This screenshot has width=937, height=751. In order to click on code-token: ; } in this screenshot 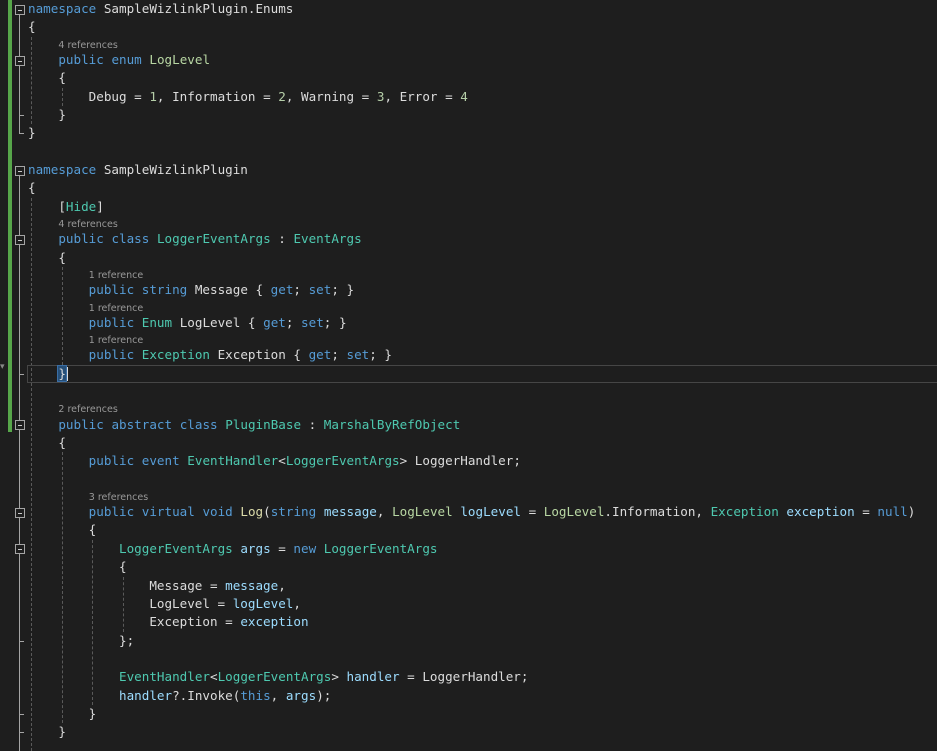, I will do `click(381, 355)`.